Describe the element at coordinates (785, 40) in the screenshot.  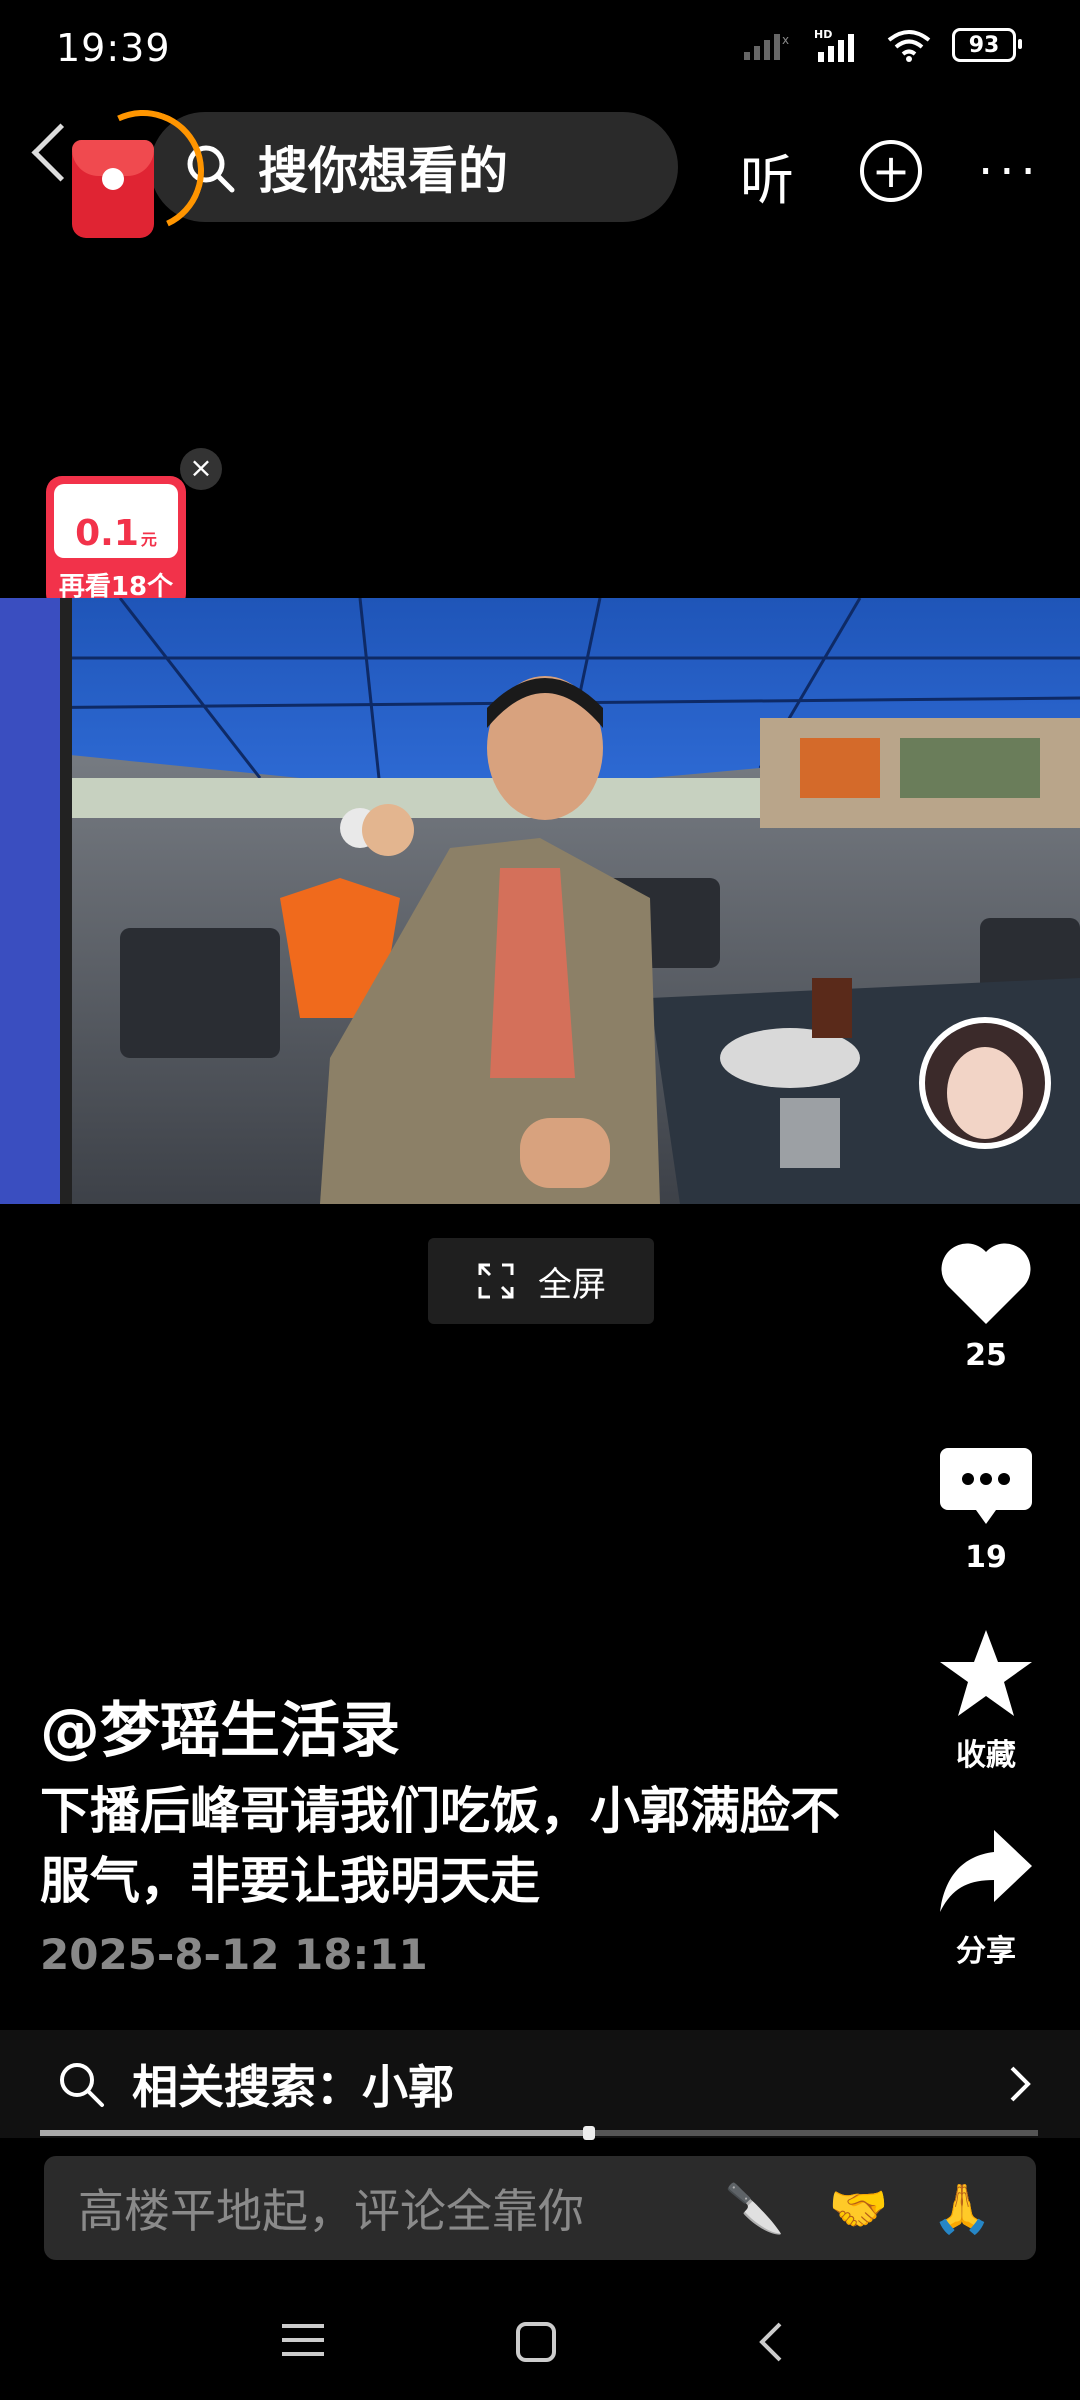
I see `svg-text: x` at that location.